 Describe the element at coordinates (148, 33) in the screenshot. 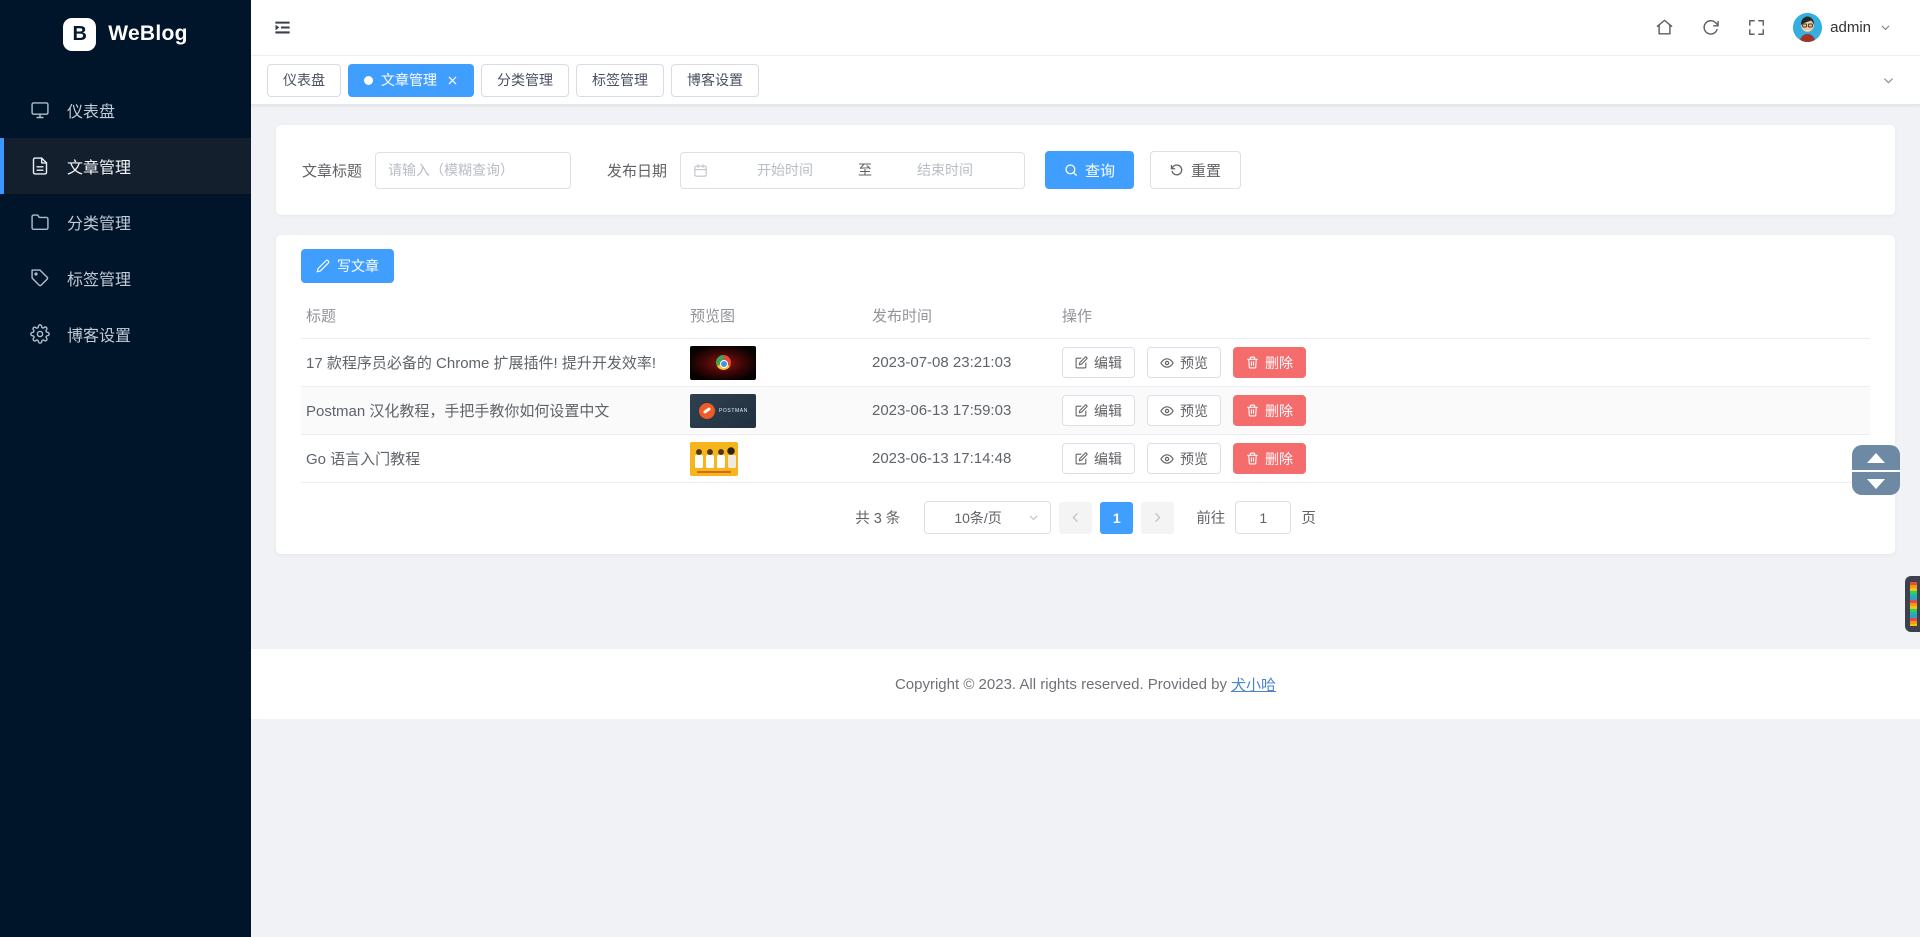

I see `brand-name: WeBlog` at that location.